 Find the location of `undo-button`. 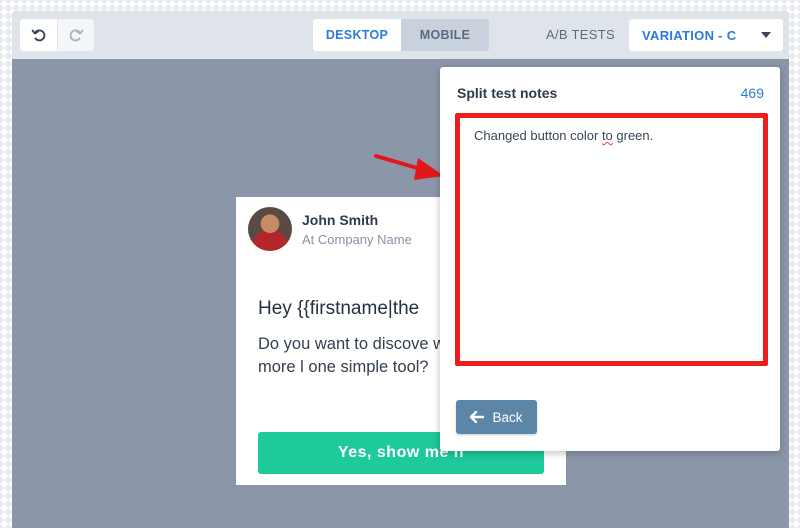

undo-button is located at coordinates (38, 35).